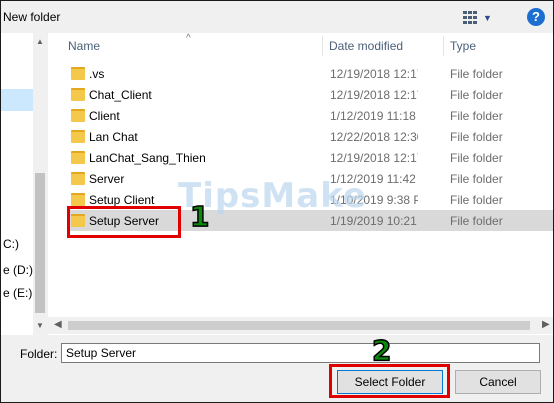  I want to click on file-date: 1/19/2019 10:21 AM, so click(374, 221).